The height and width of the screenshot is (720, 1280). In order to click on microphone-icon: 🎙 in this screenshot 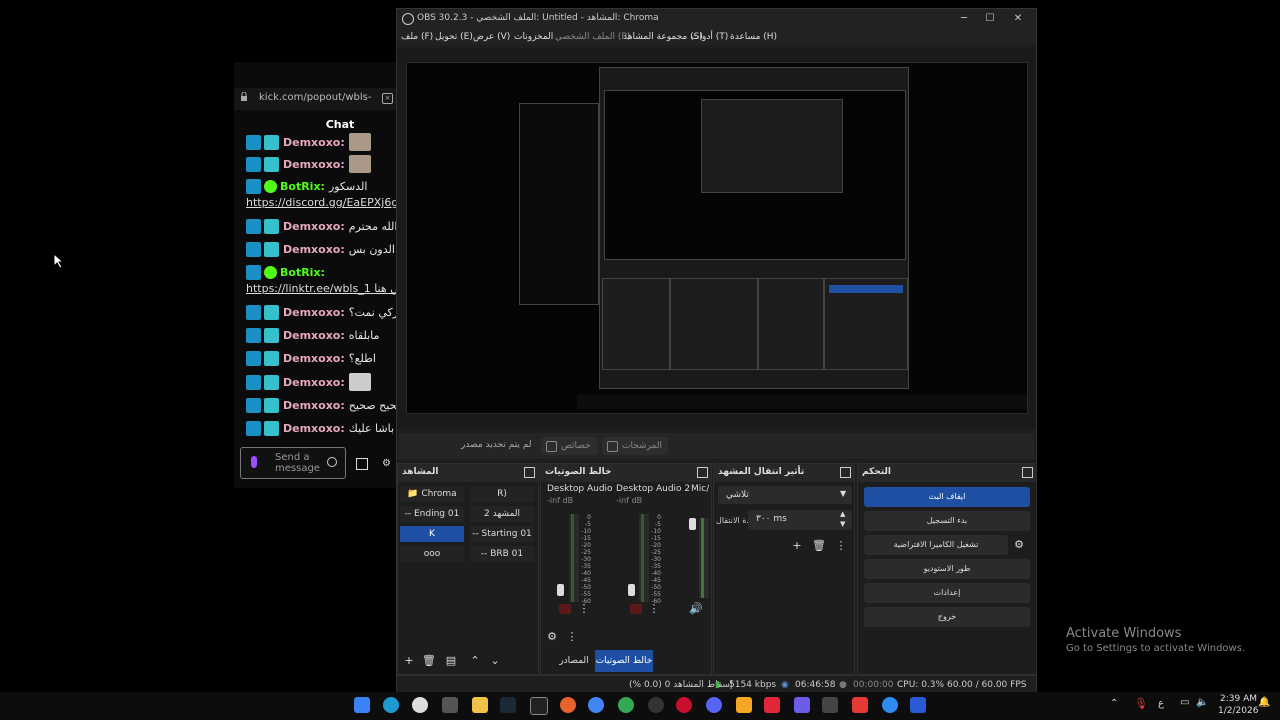, I will do `click(1141, 703)`.